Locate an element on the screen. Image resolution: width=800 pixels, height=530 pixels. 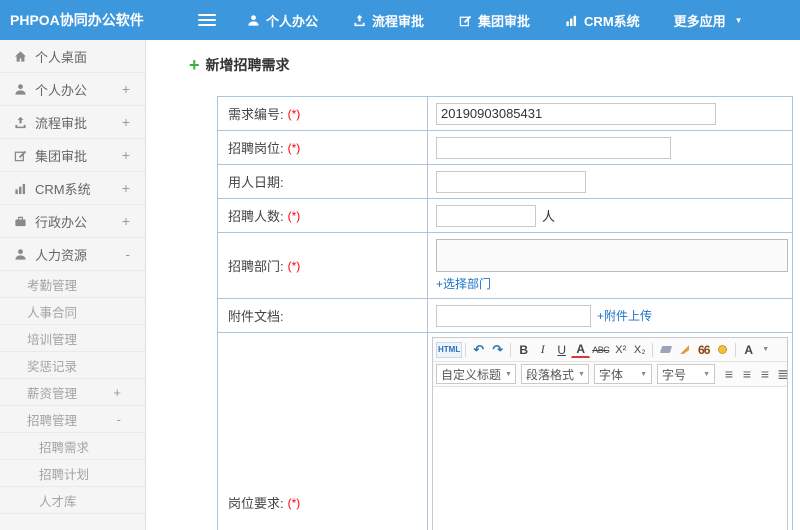
form-row-demand-number: 需求编号: (*) is located at coordinates (505, 114).